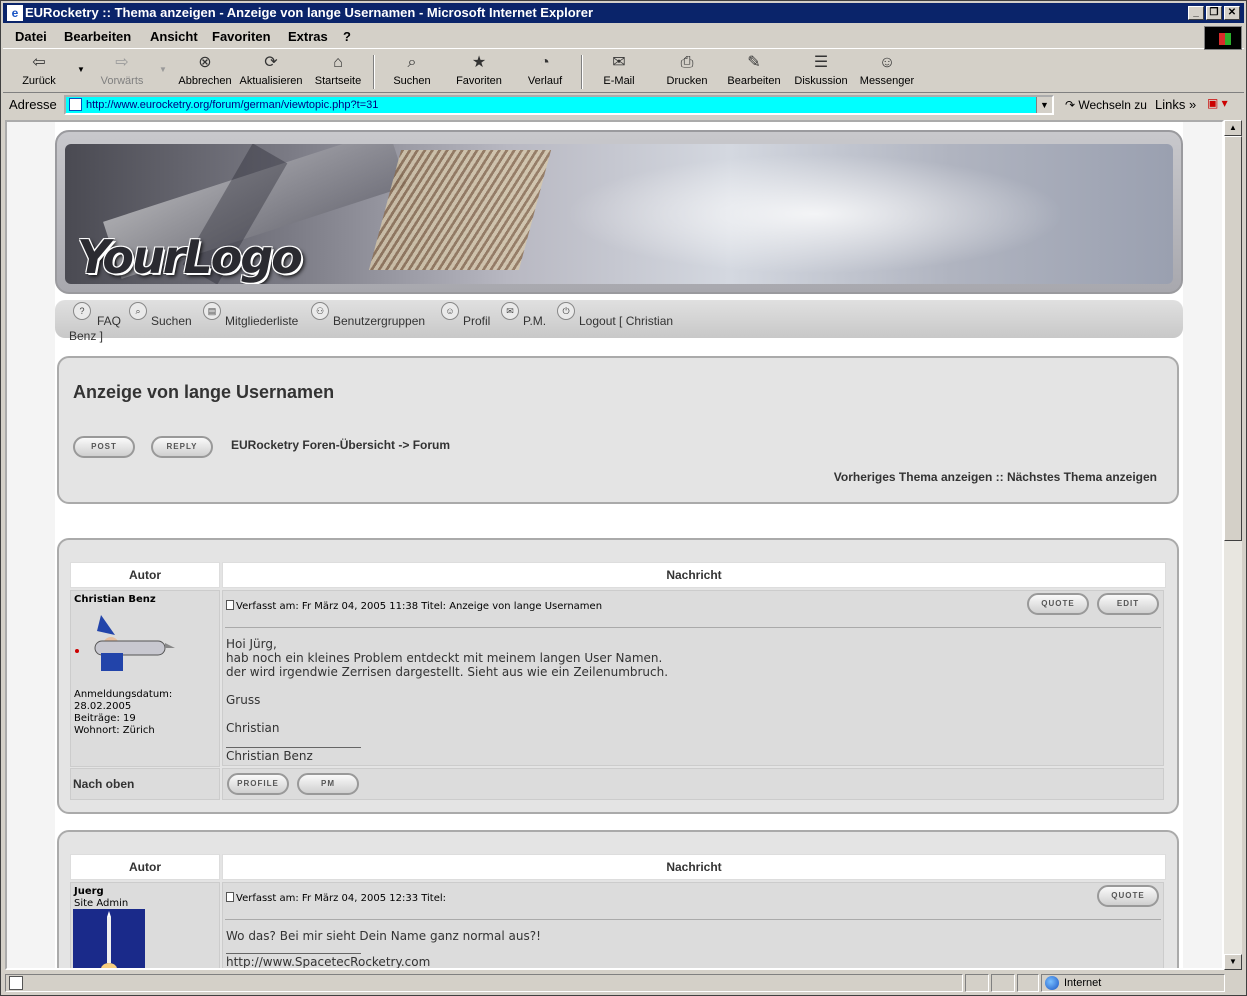  Describe the element at coordinates (230, 605) in the screenshot. I see `post-icon` at that location.